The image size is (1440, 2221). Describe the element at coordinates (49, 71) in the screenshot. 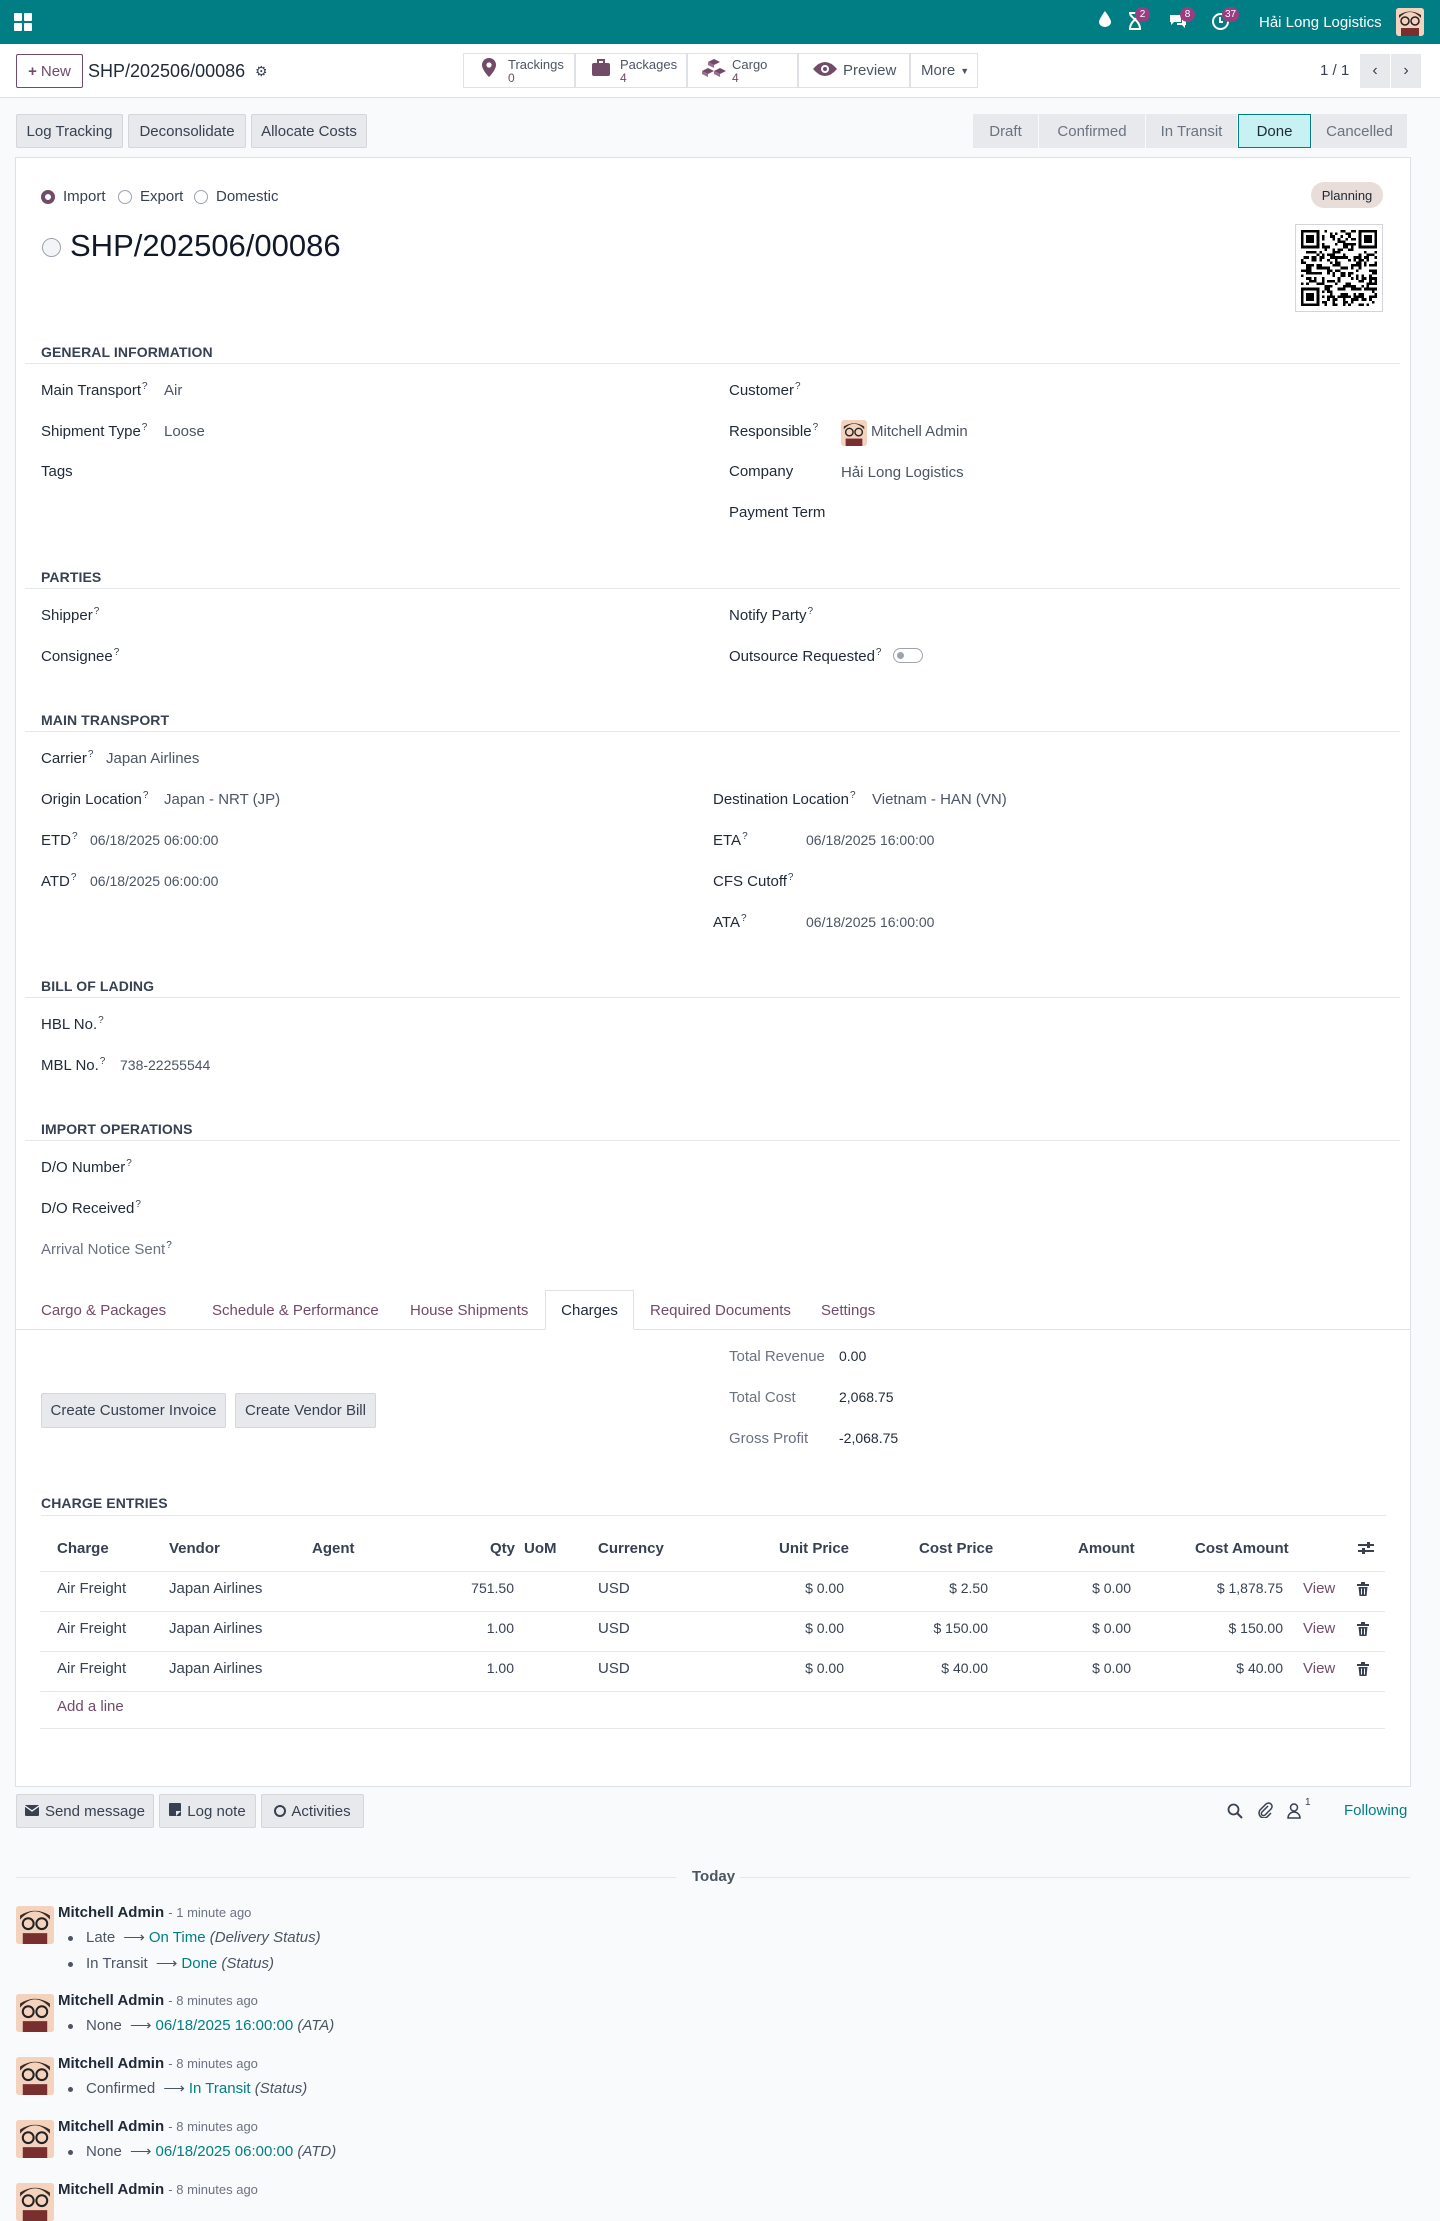

I see `new-button: + New` at that location.